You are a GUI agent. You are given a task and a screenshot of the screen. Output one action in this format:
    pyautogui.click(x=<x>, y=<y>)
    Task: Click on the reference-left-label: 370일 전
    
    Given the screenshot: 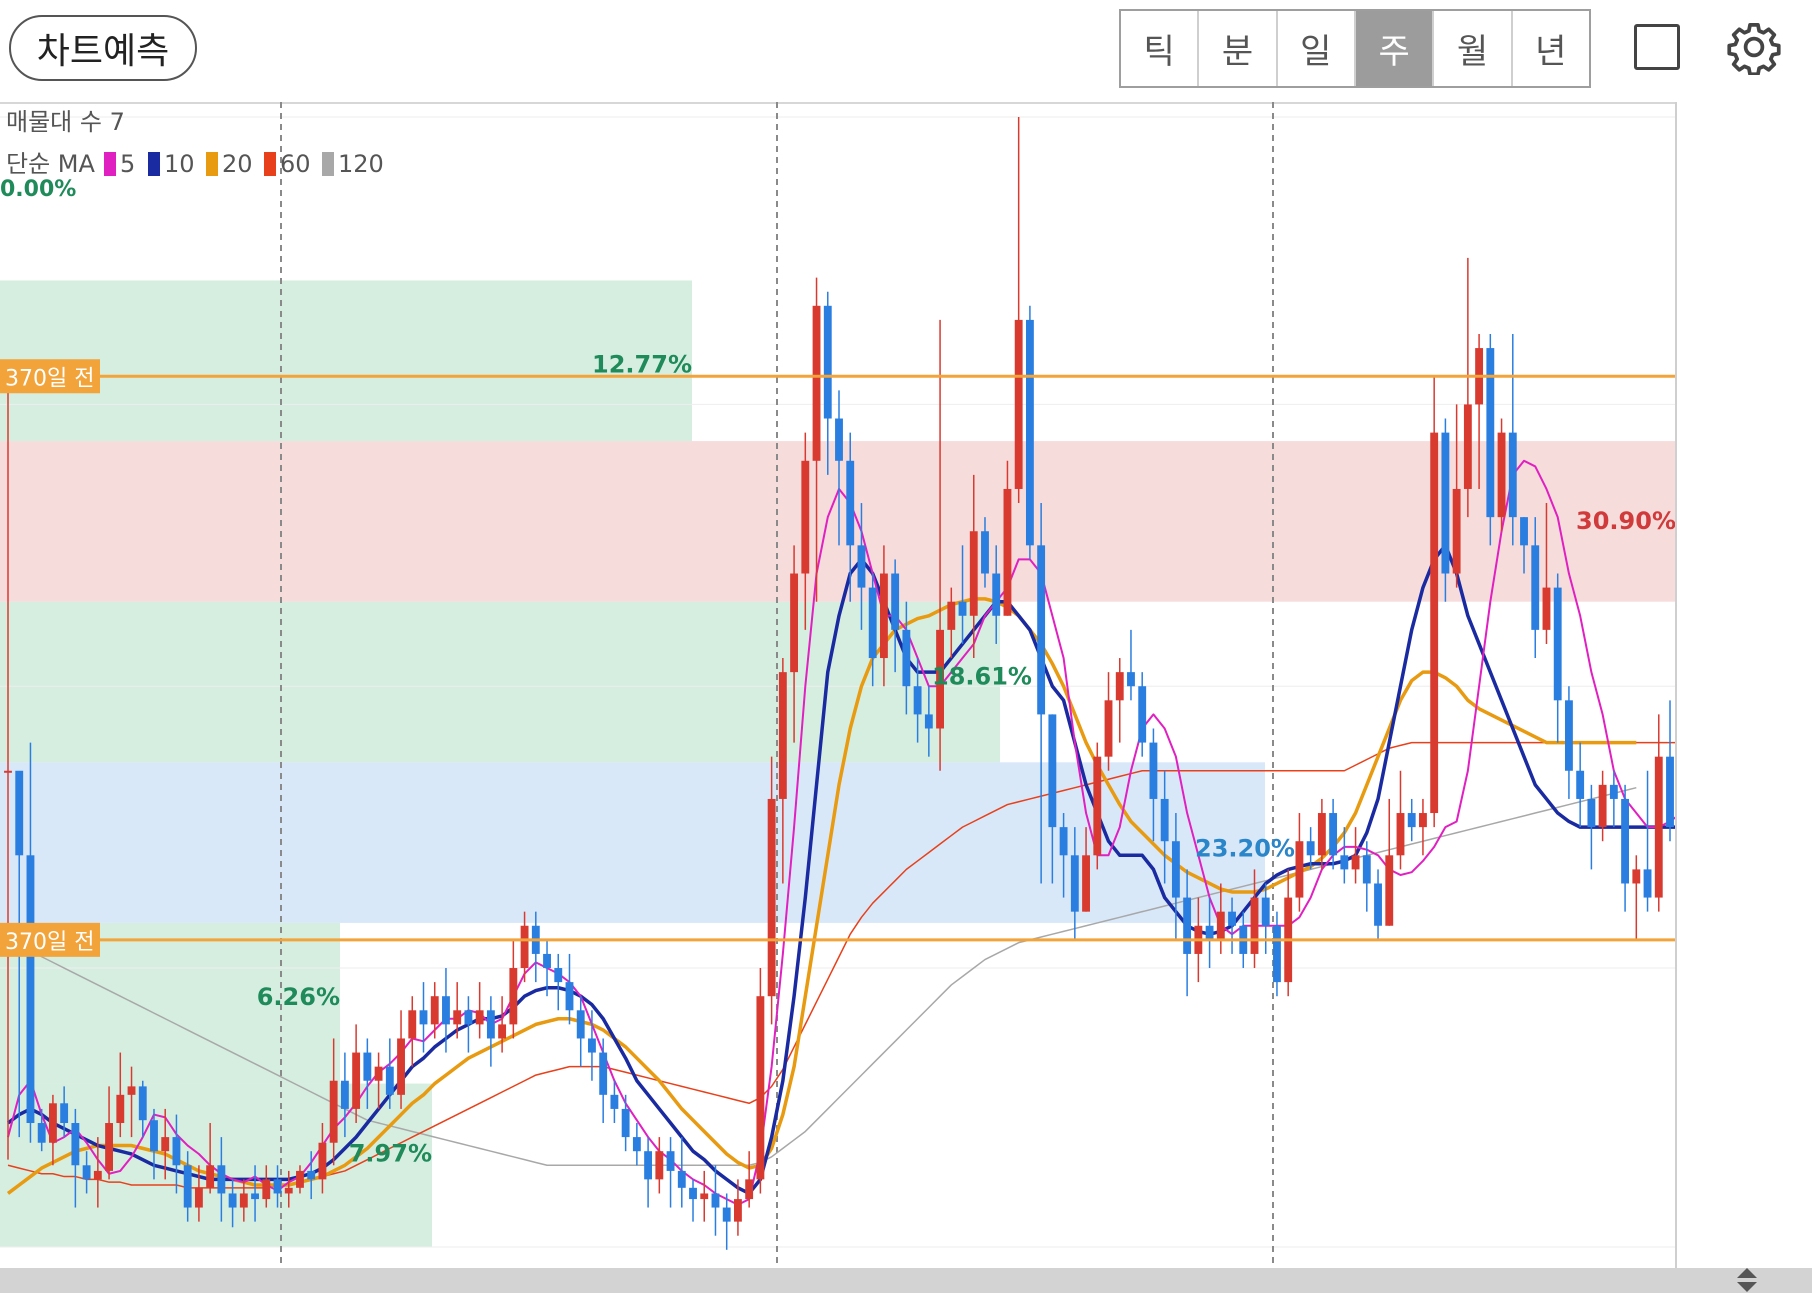 What is the action you would take?
    pyautogui.click(x=49, y=378)
    